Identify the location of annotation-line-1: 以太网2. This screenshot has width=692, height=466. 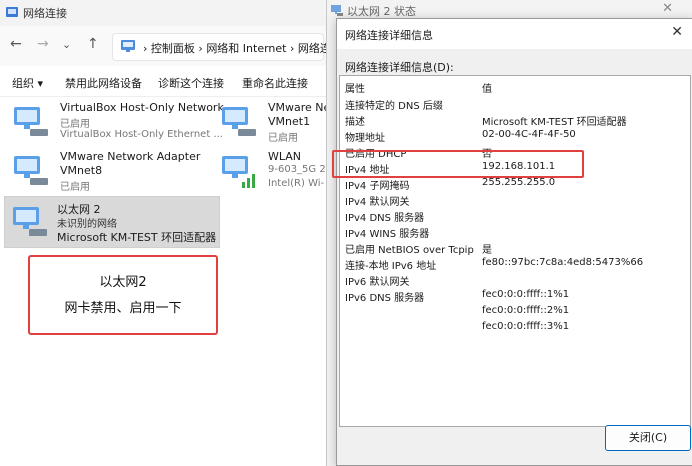
(123, 282).